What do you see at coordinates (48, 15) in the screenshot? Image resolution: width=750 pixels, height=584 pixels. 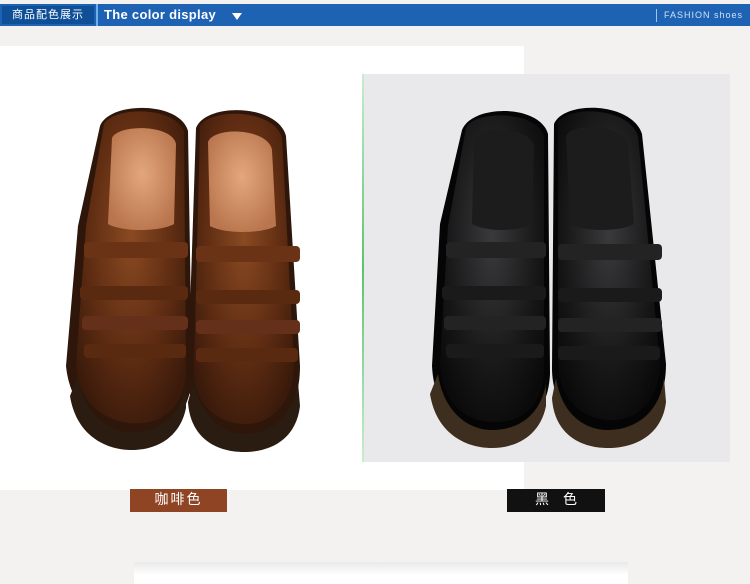 I see `section-title-cn: 商品配色展示` at bounding box center [48, 15].